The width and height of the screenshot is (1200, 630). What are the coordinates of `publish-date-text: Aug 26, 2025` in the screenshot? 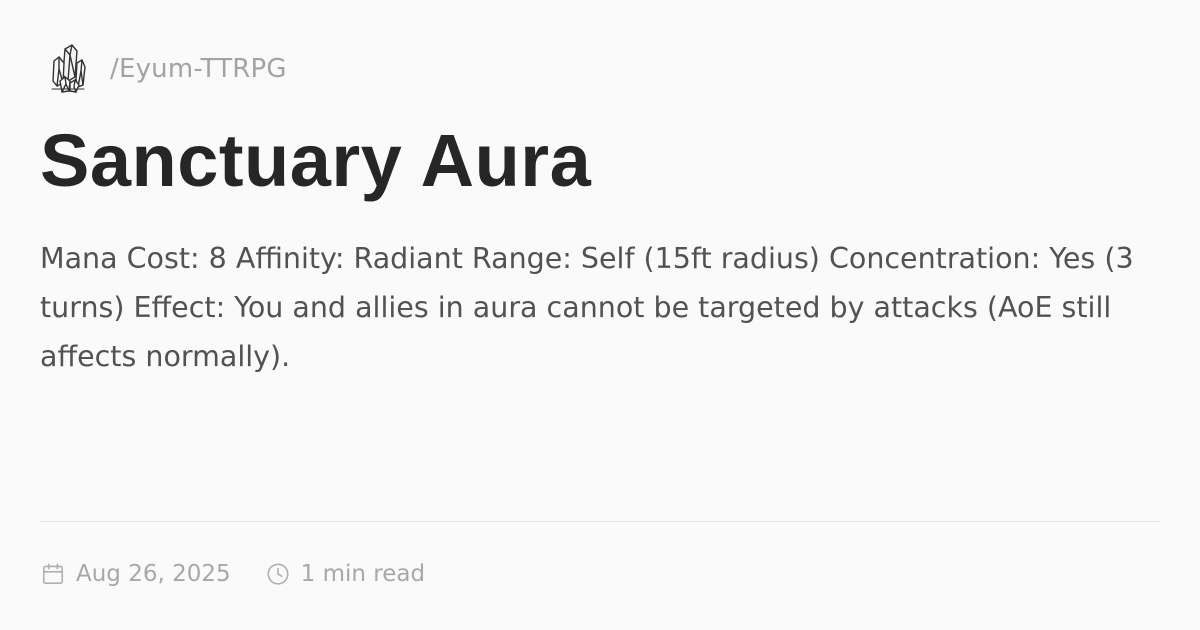 It's located at (153, 574).